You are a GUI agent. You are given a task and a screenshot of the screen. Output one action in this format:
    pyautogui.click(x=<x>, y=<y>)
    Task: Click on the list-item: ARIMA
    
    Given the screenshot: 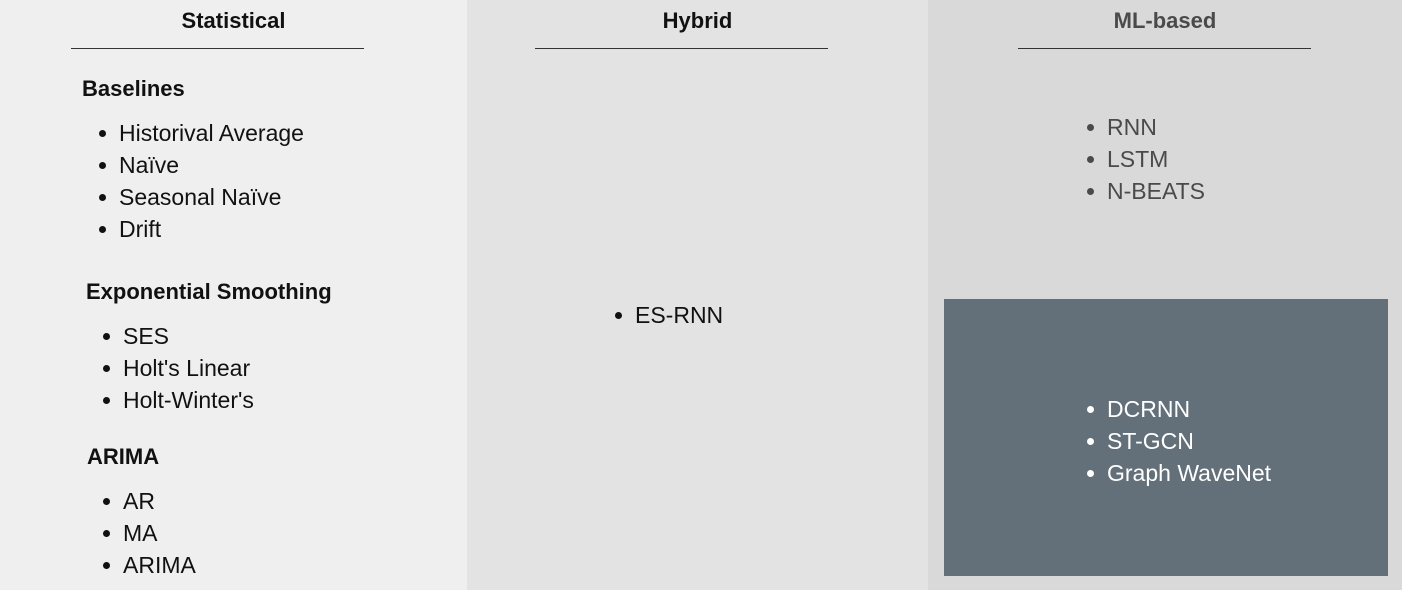 What is the action you would take?
    pyautogui.click(x=149, y=565)
    